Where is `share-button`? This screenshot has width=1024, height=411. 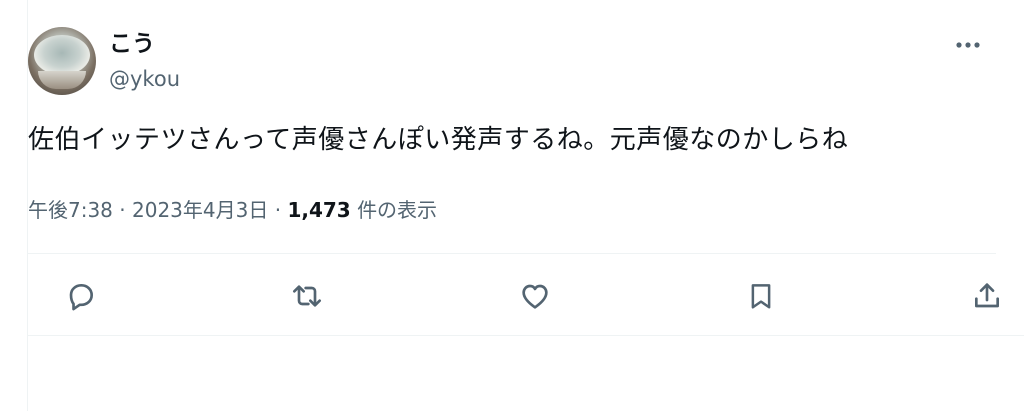 share-button is located at coordinates (987, 296).